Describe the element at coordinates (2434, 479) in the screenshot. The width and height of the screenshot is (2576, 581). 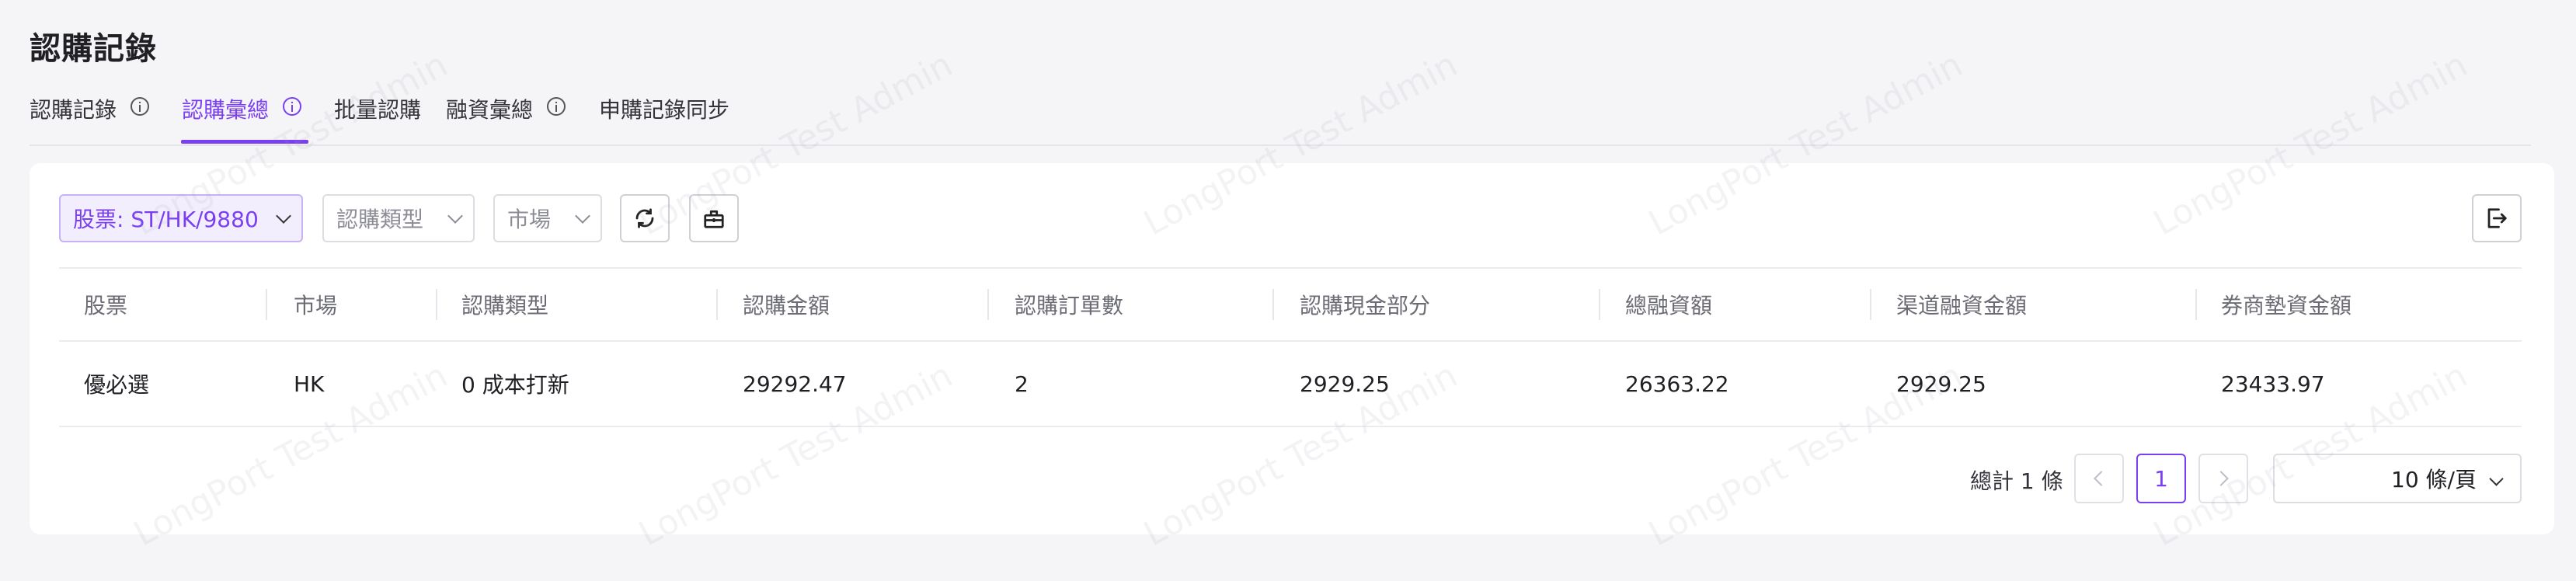
I see `page-size-value: 10 條/頁` at that location.